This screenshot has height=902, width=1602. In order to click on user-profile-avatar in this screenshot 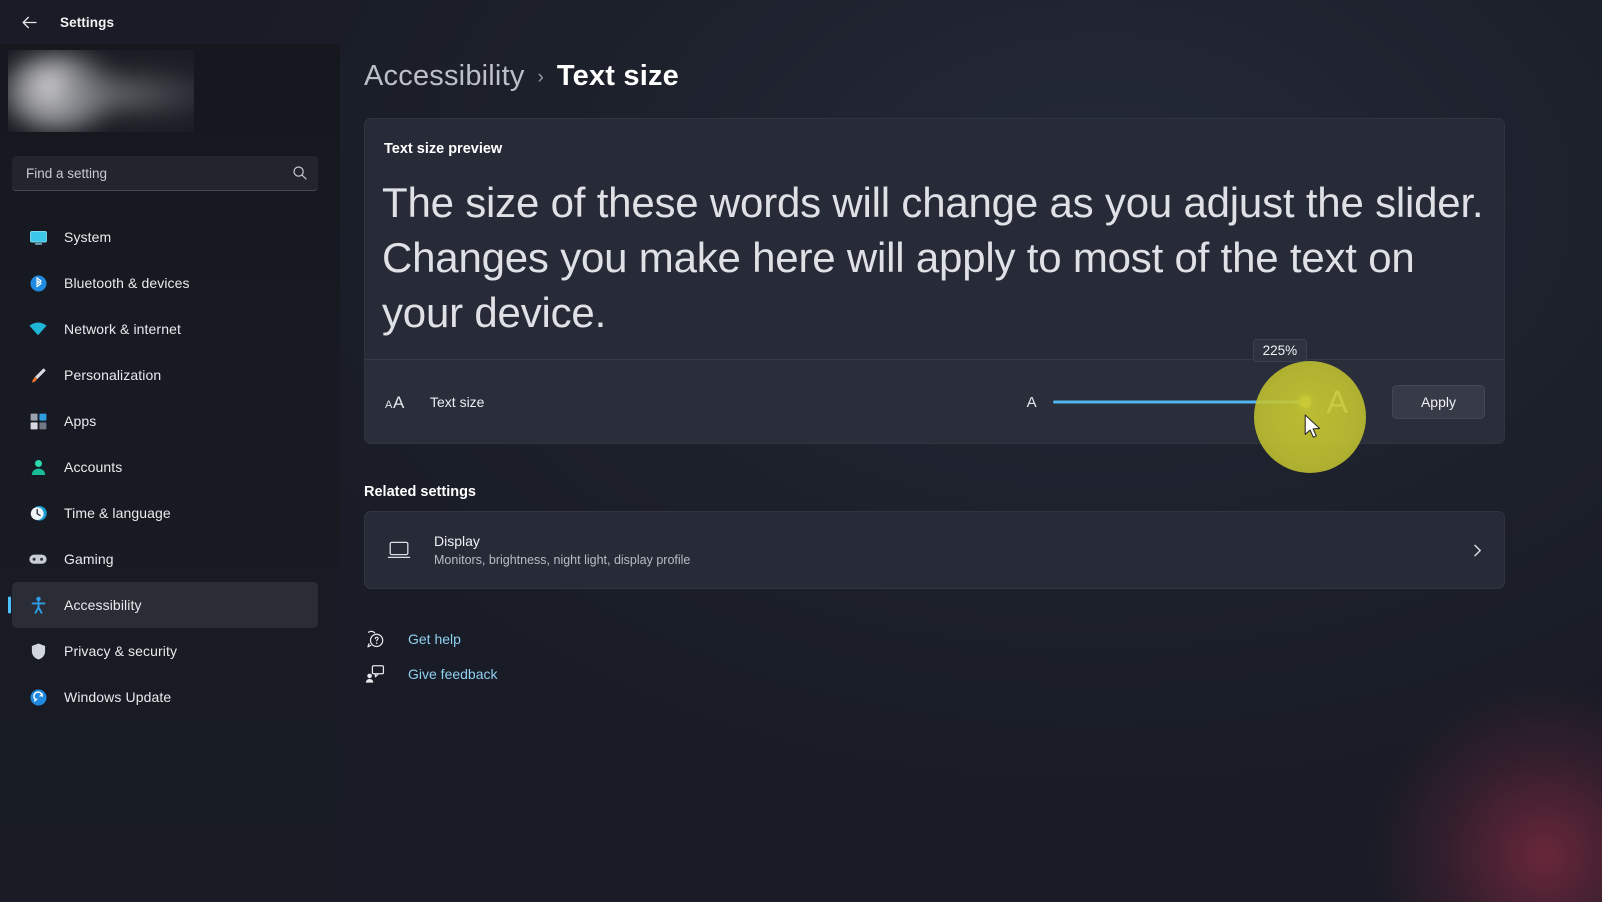, I will do `click(101, 91)`.